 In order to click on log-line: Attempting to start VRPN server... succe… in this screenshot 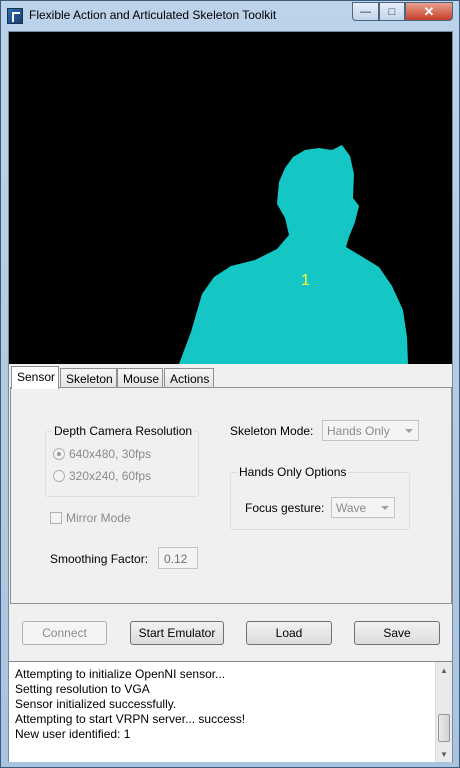, I will do `click(130, 719)`.